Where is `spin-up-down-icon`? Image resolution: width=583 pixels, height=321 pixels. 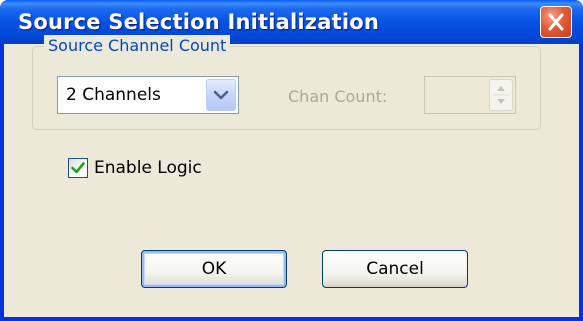
spin-up-down-icon is located at coordinates (501, 95).